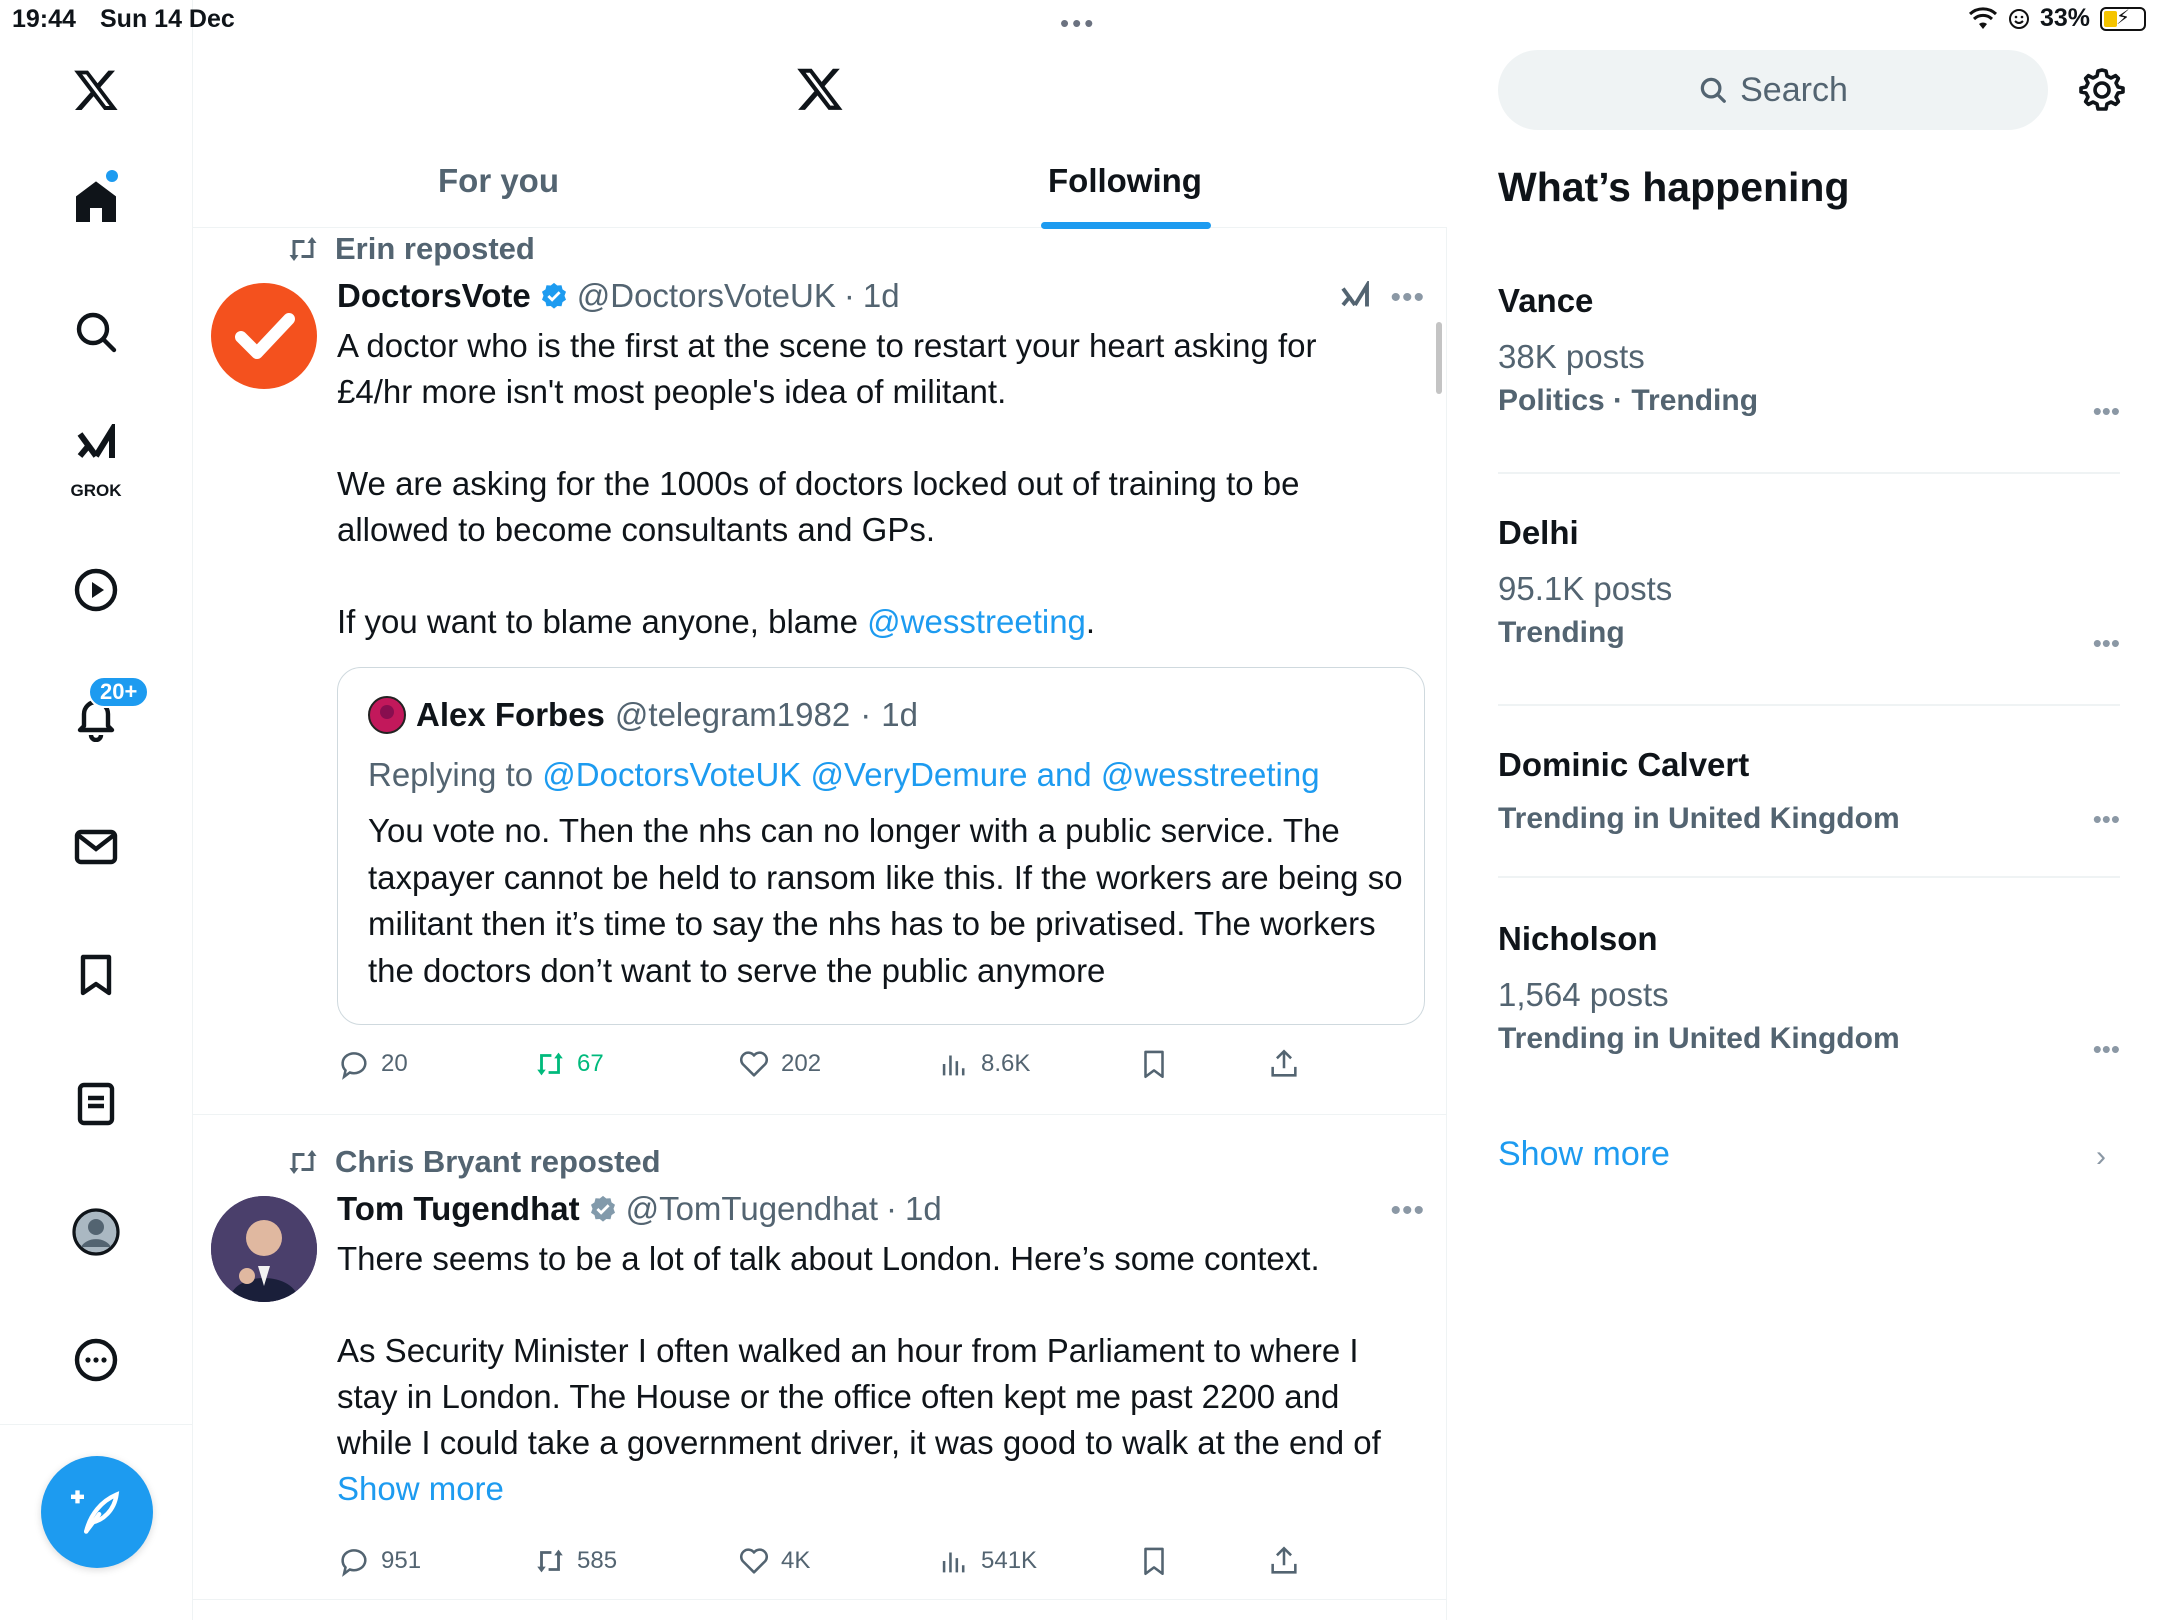  I want to click on unread-dot, so click(112, 176).